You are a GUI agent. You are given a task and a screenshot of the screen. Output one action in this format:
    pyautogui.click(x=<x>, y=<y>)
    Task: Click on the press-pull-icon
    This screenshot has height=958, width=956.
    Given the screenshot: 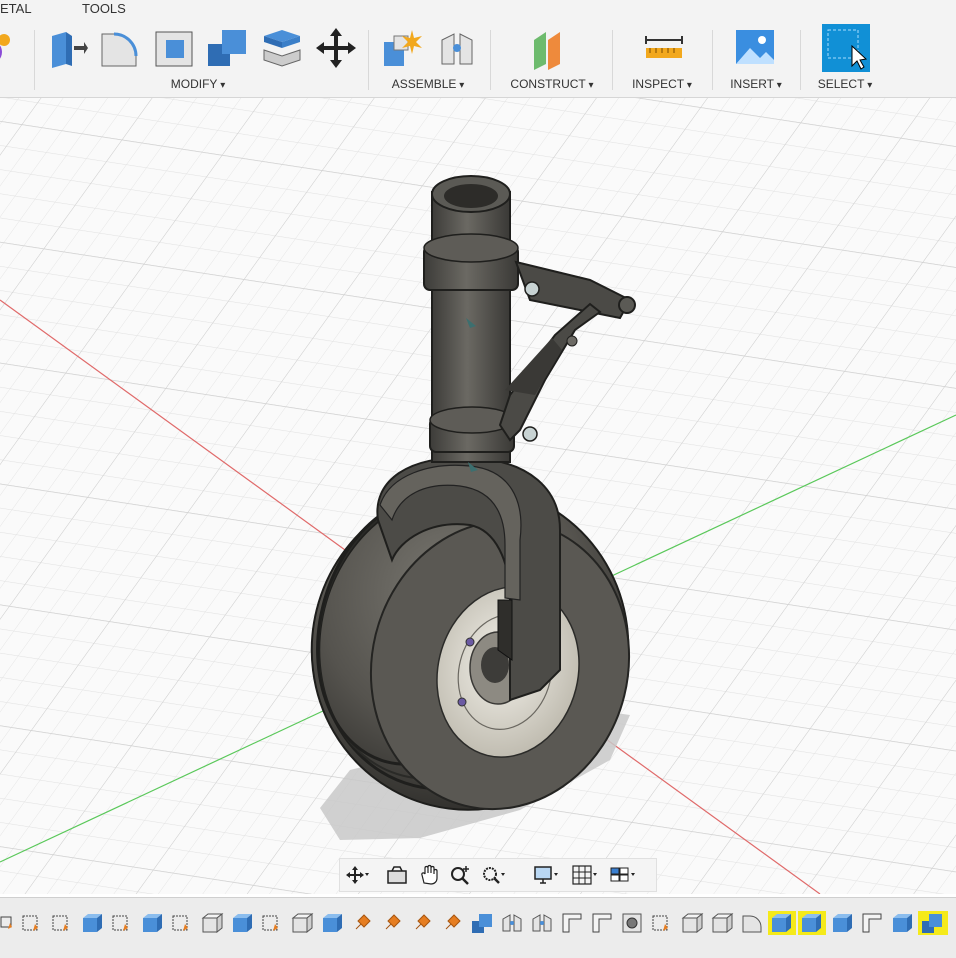 What is the action you would take?
    pyautogui.click(x=68, y=48)
    